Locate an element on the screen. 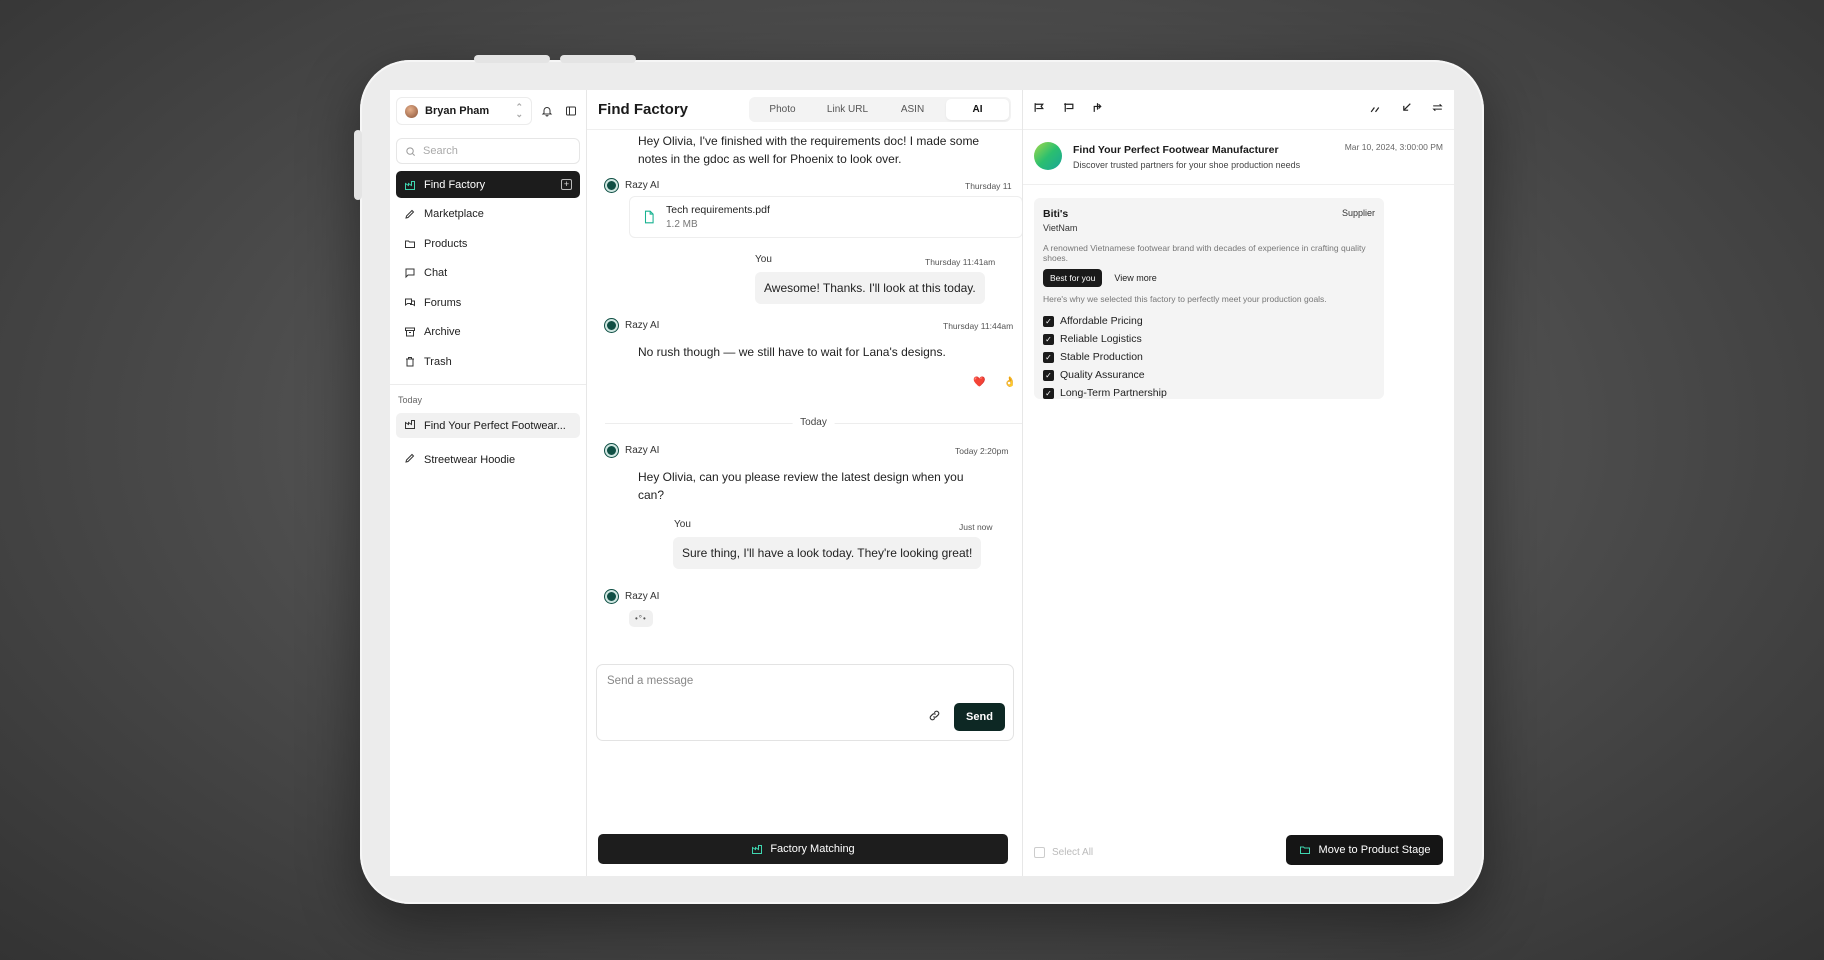 This screenshot has height=960, width=1824. sidebar-item-archive: Archive is located at coordinates (488, 332).